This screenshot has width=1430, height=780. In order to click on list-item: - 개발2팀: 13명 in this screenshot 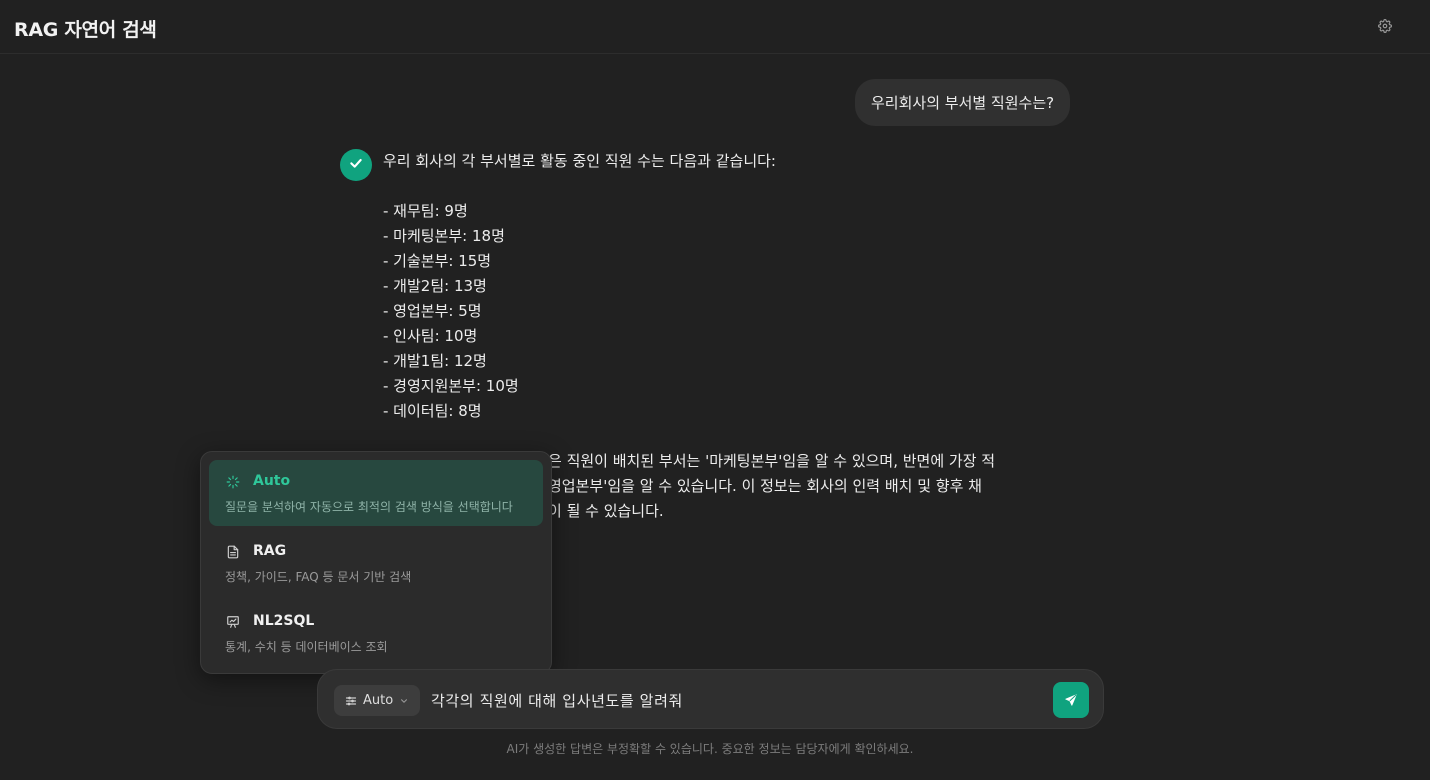, I will do `click(435, 286)`.